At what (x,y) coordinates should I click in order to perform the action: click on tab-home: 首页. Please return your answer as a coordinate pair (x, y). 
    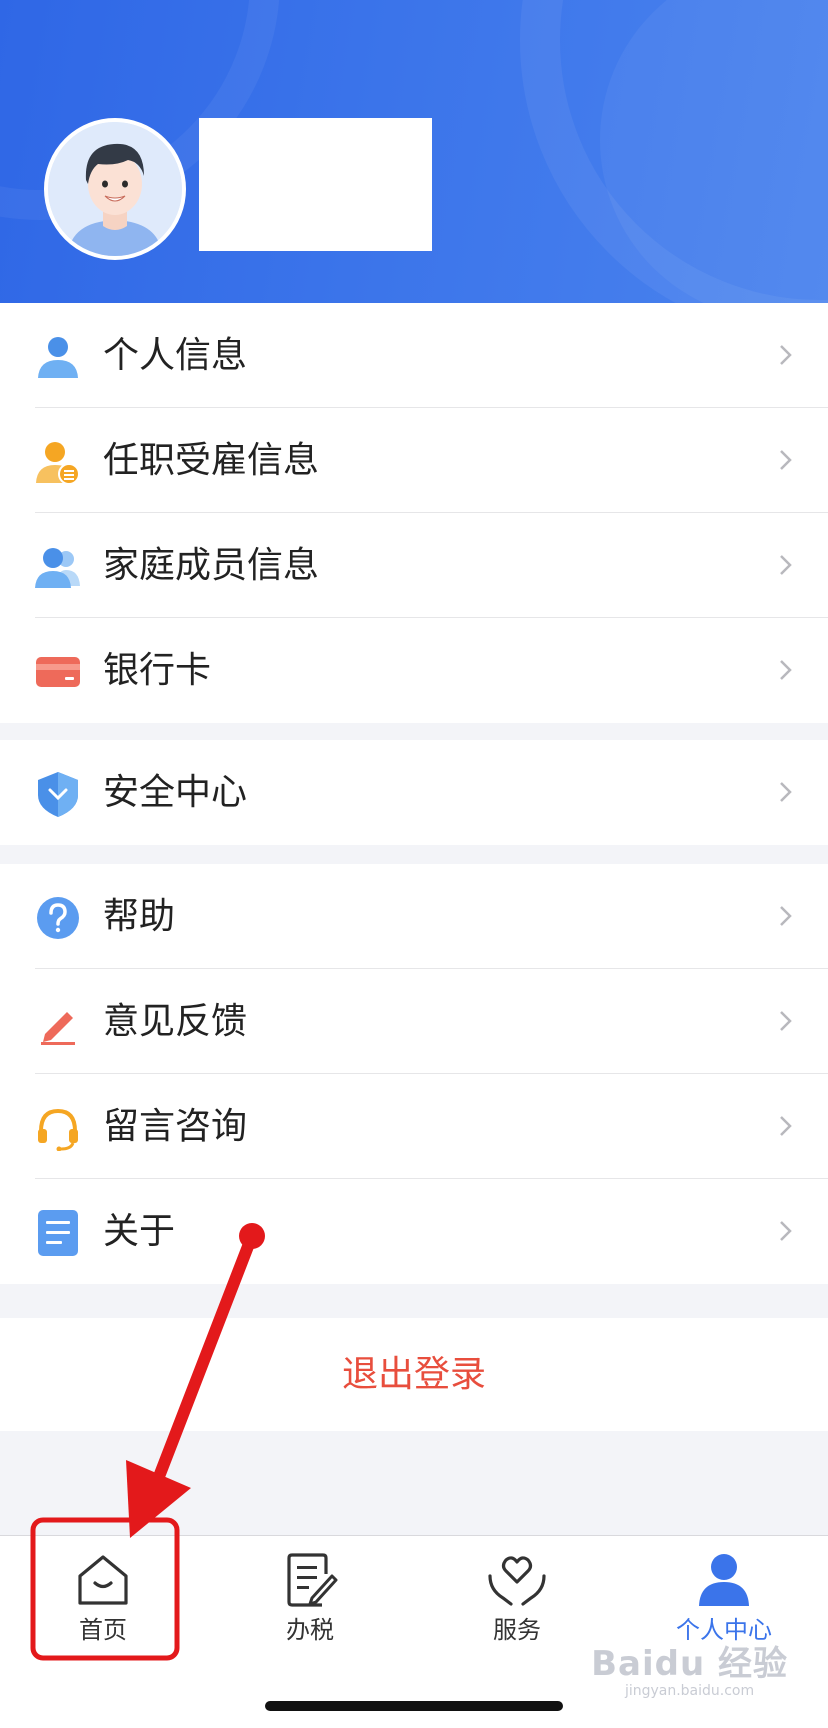
    Looking at the image, I should click on (103, 1598).